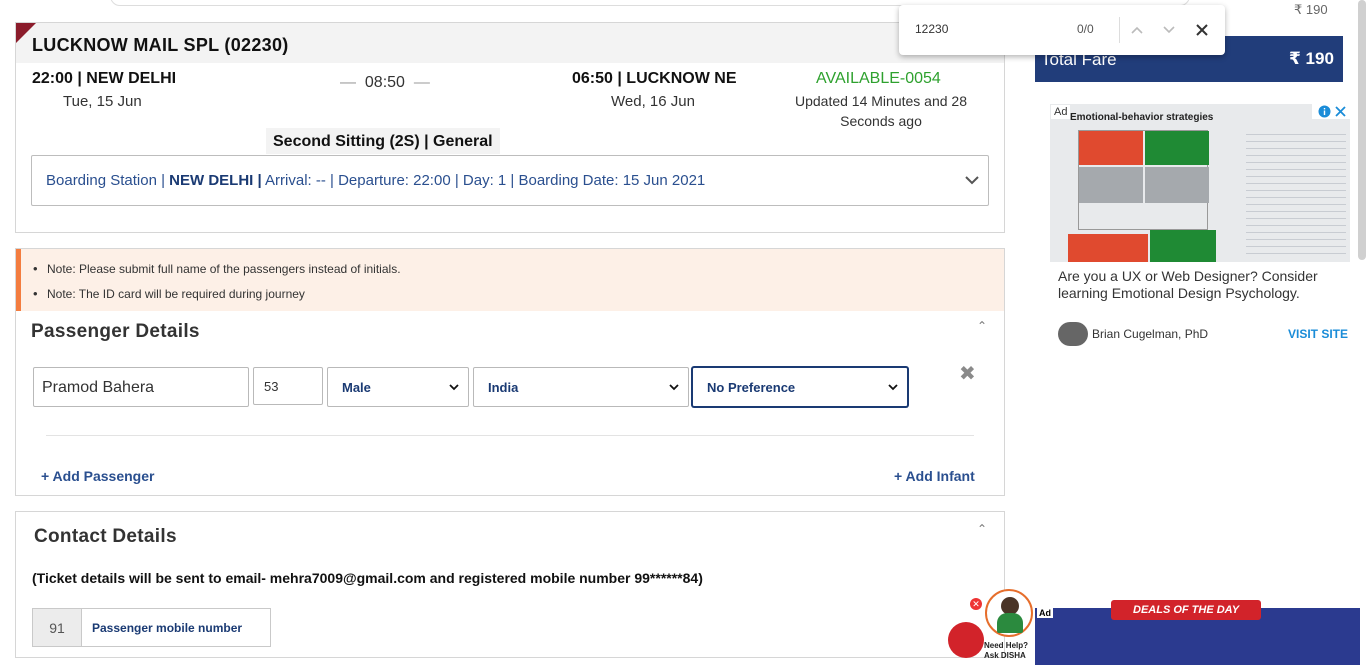 This screenshot has width=1366, height=665. What do you see at coordinates (97, 476) in the screenshot?
I see `add-passenger-link: + Add Passenger` at bounding box center [97, 476].